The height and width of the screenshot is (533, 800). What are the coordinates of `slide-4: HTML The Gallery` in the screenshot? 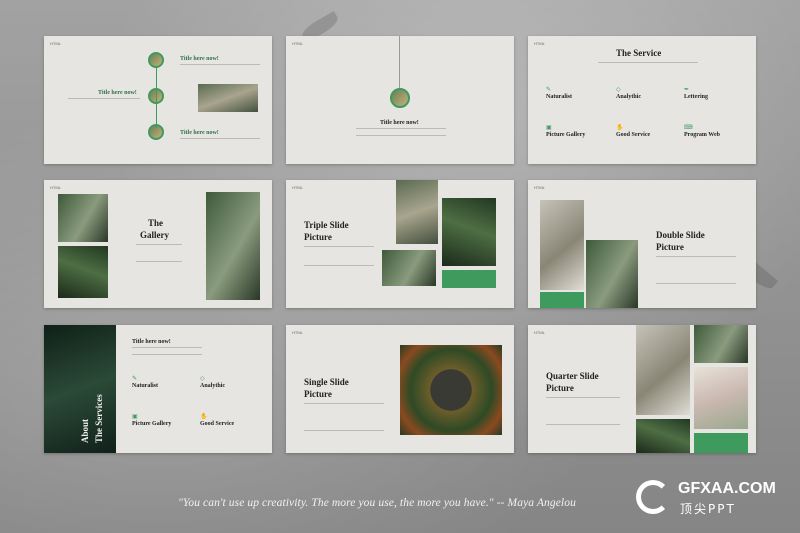 It's located at (158, 244).